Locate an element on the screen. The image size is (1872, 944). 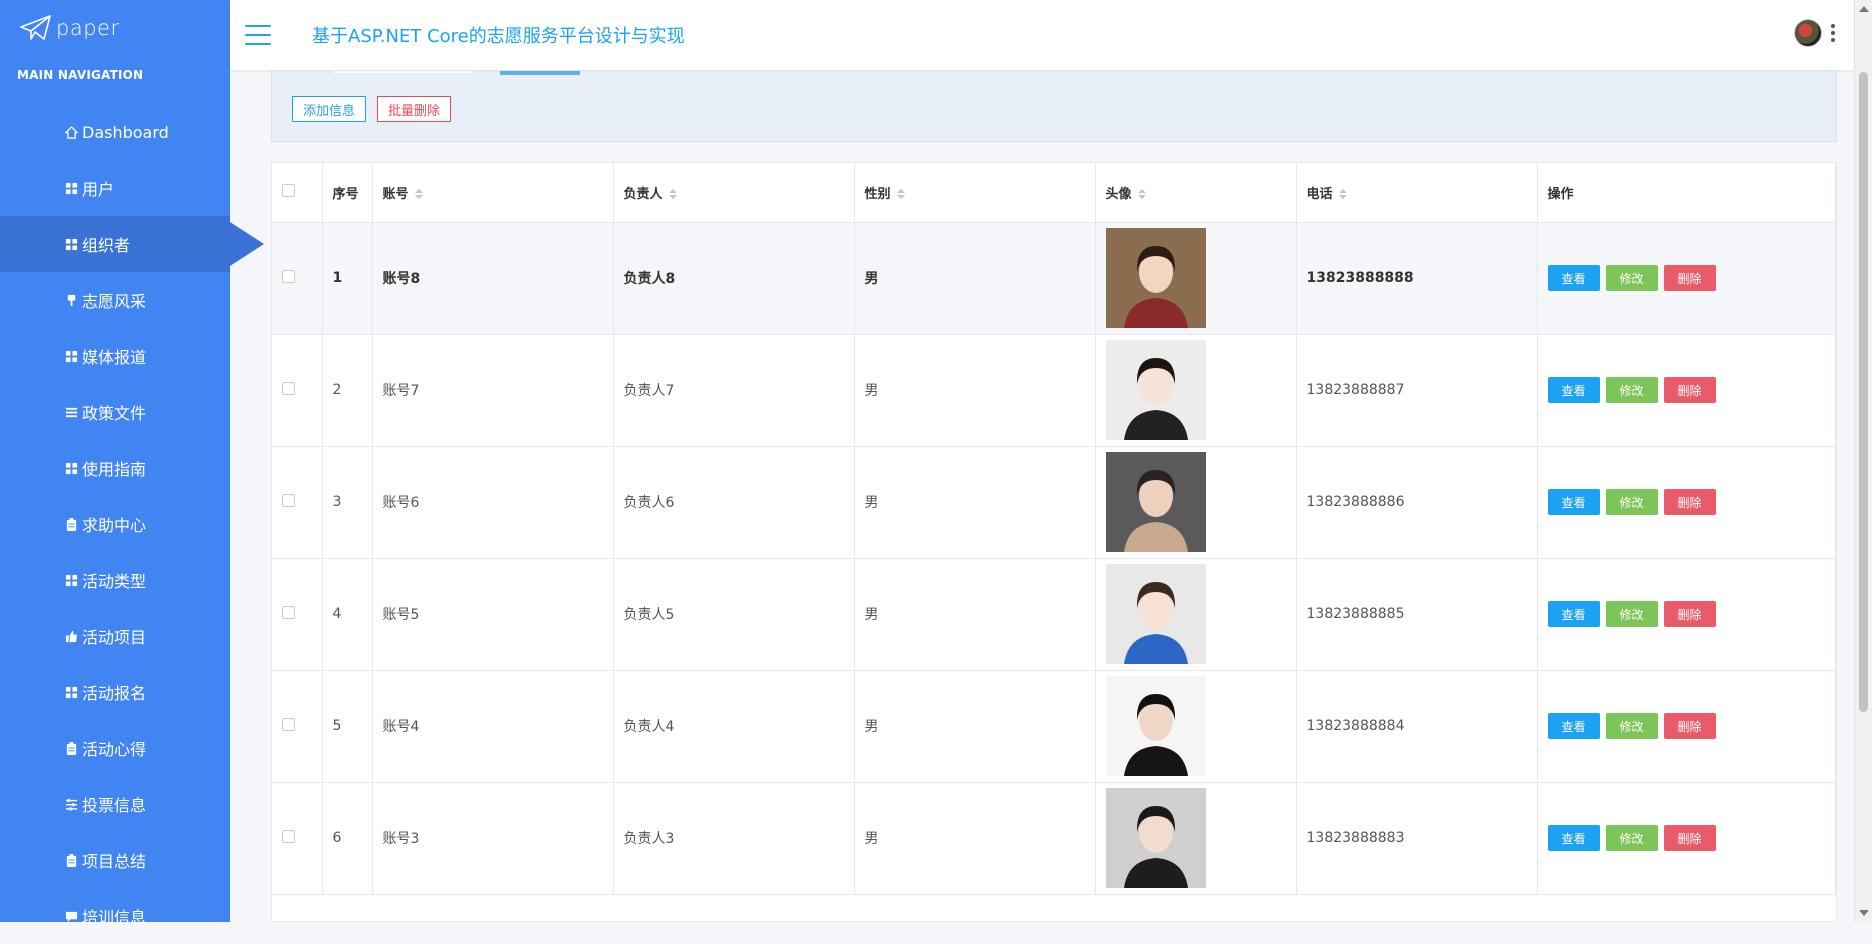
table-row: 6 账号3 负责人3 男 13823888883 查看 修改 删除 is located at coordinates (1054, 838).